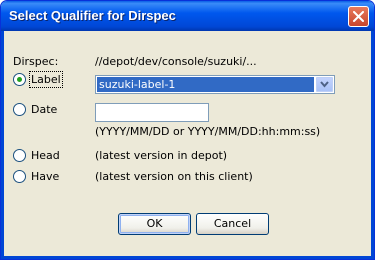 The image size is (375, 260). What do you see at coordinates (19, 109) in the screenshot?
I see `date-radio` at bounding box center [19, 109].